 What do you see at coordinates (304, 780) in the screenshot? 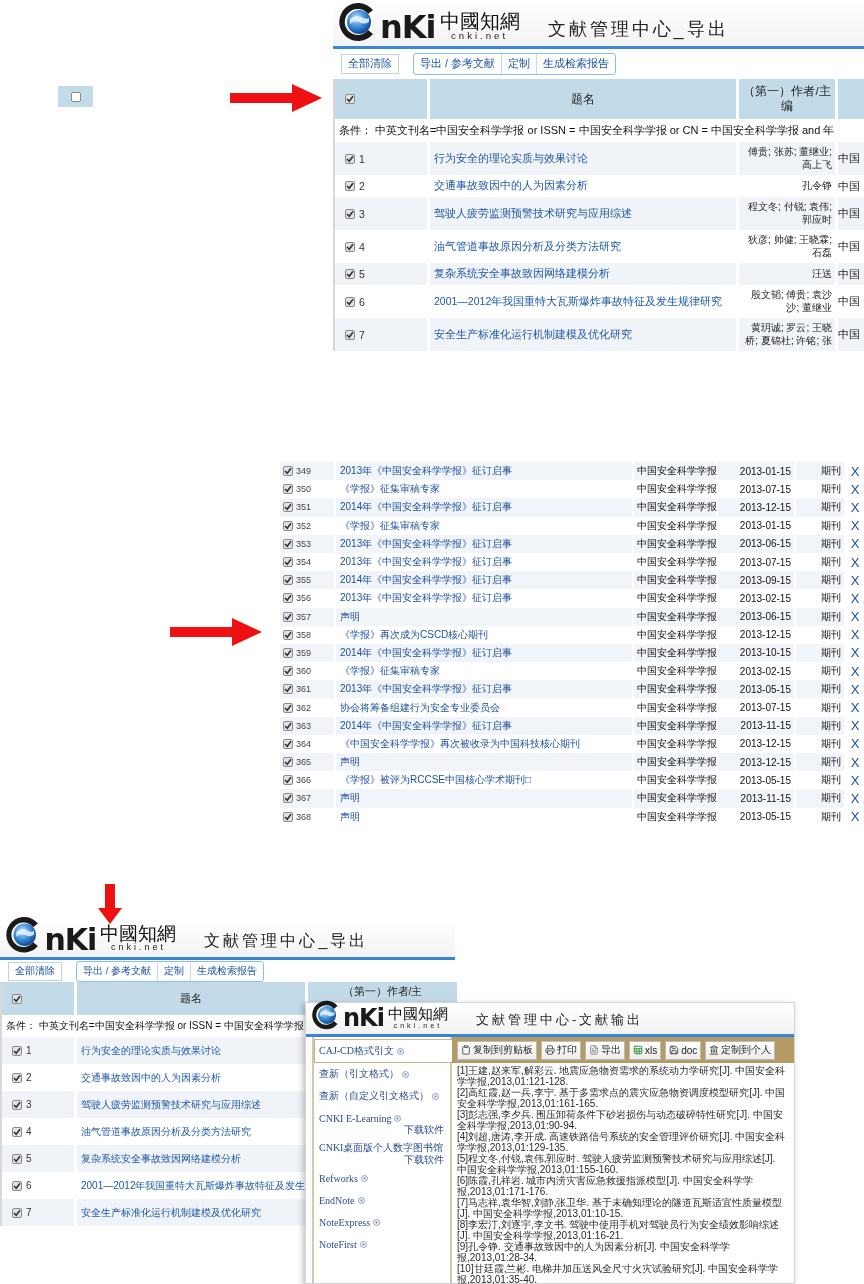
I see `row-number: 366` at bounding box center [304, 780].